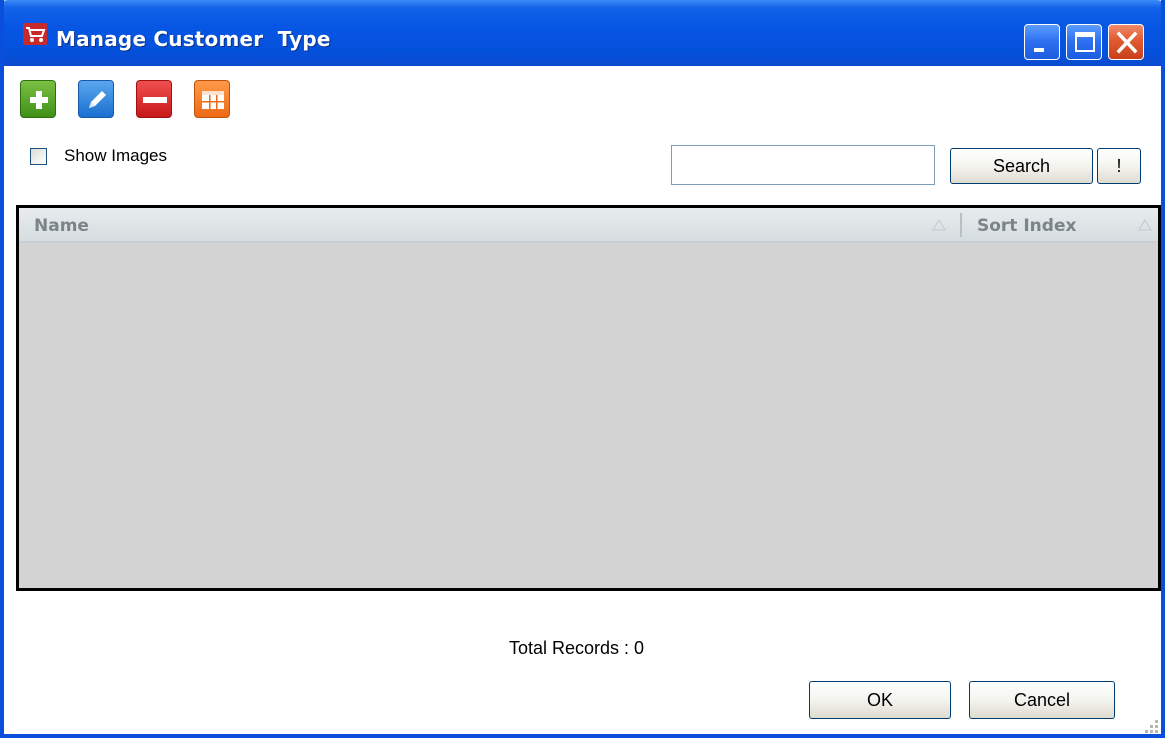 The width and height of the screenshot is (1165, 738). Describe the element at coordinates (1026, 226) in the screenshot. I see `column-header-sort-index: Sort Index` at that location.